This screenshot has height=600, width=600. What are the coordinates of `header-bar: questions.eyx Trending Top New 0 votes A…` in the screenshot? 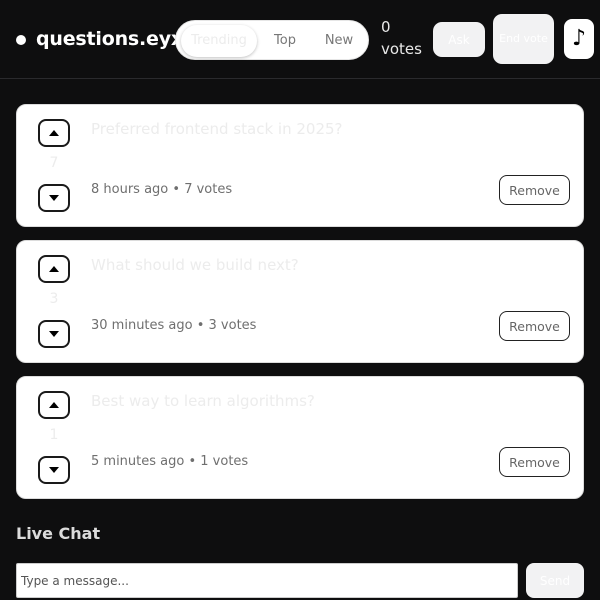 It's located at (300, 39).